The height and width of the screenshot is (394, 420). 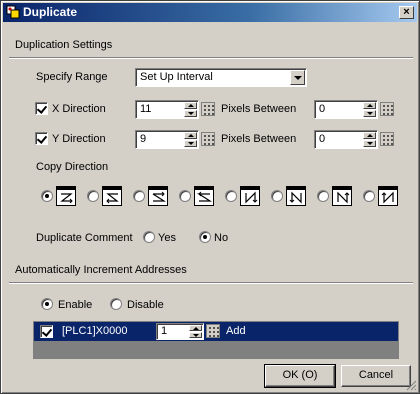 What do you see at coordinates (167, 109) in the screenshot?
I see `x-direction-input: 11` at bounding box center [167, 109].